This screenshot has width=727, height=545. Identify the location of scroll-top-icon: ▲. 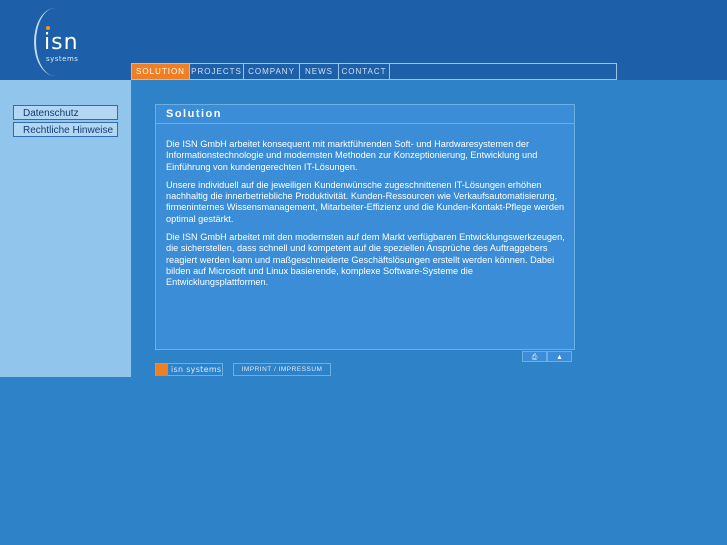
(559, 356).